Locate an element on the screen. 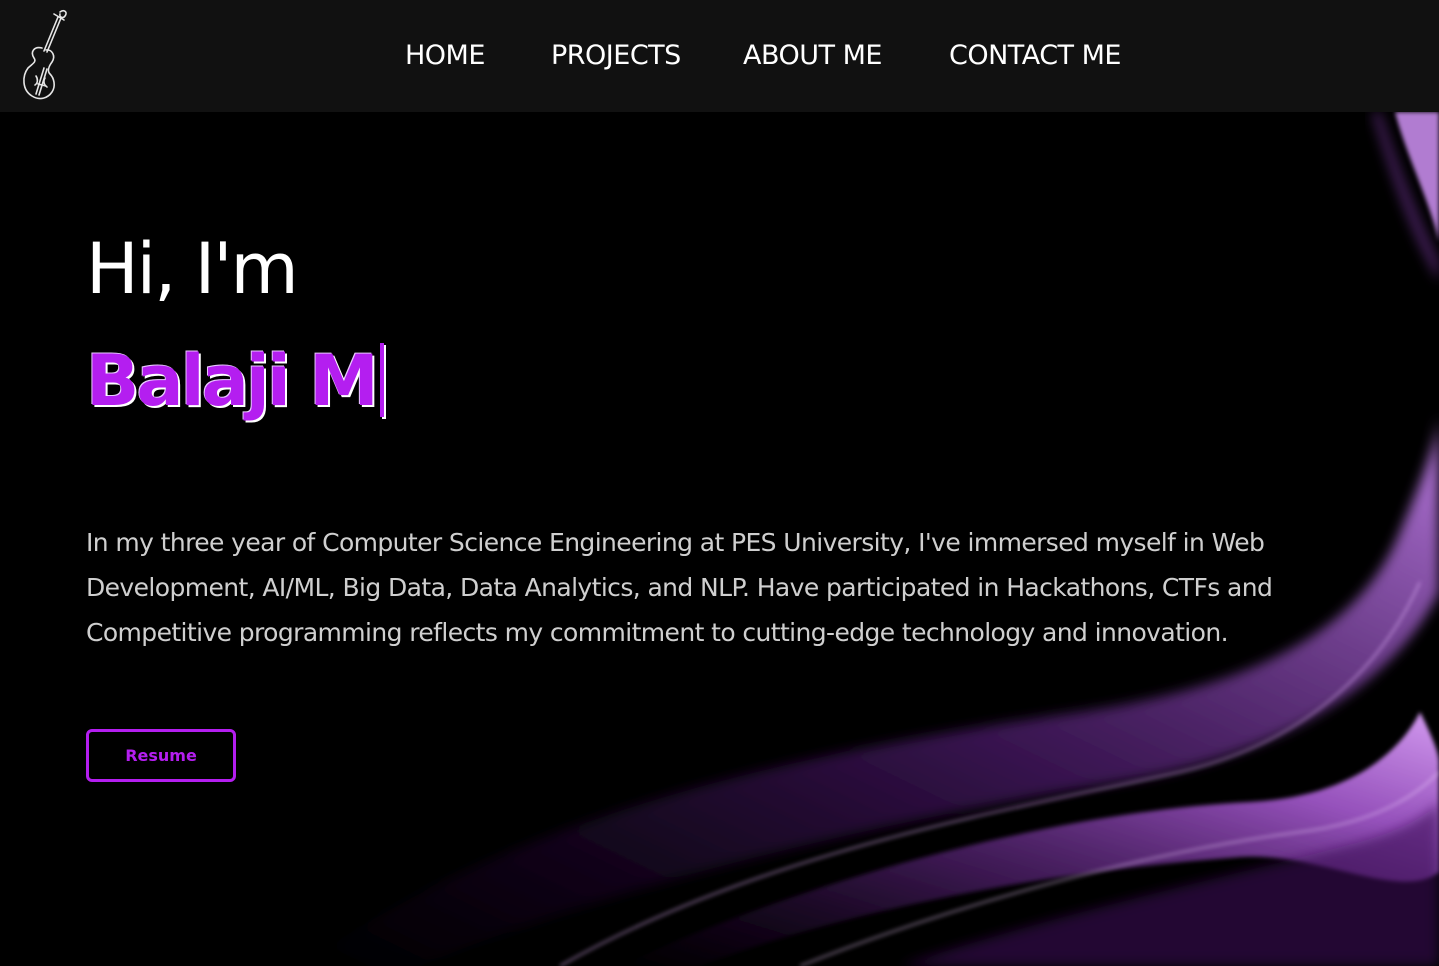  nav-link-about-me: ABOUT ME is located at coordinates (812, 56).